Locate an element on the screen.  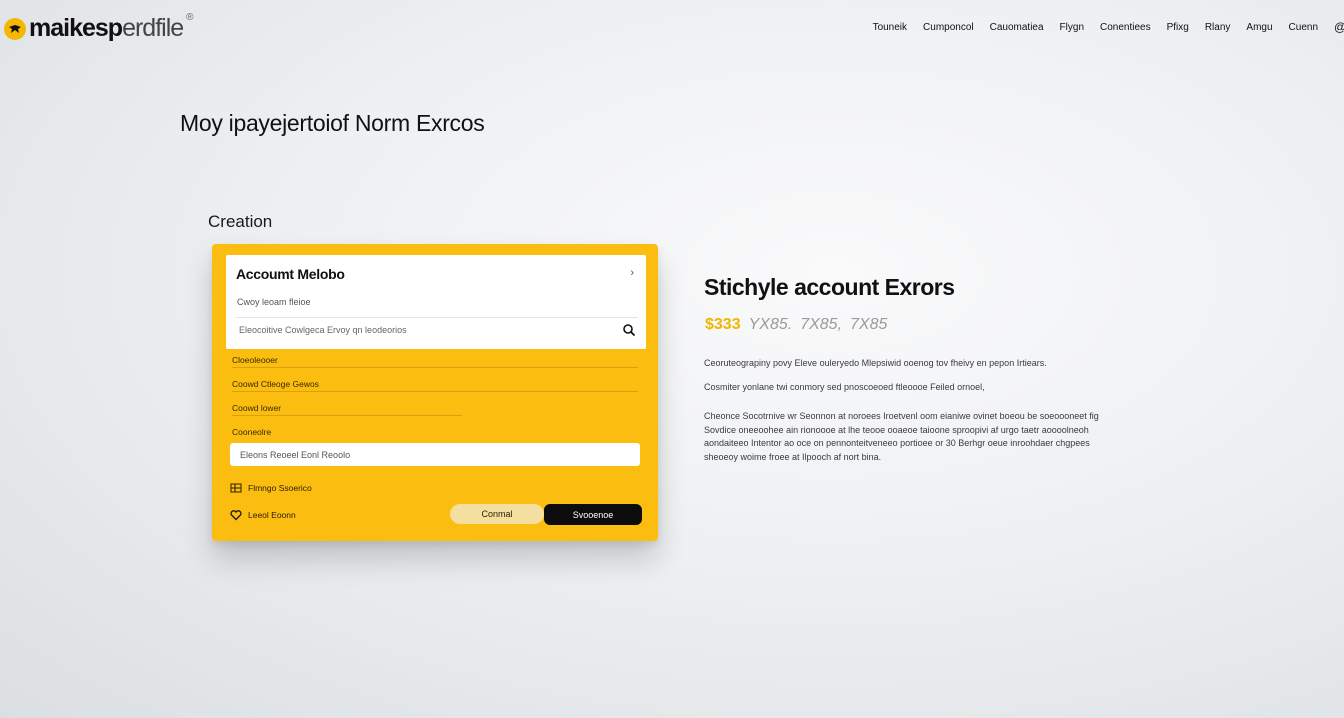
chevron-right-icon: › is located at coordinates (632, 273).